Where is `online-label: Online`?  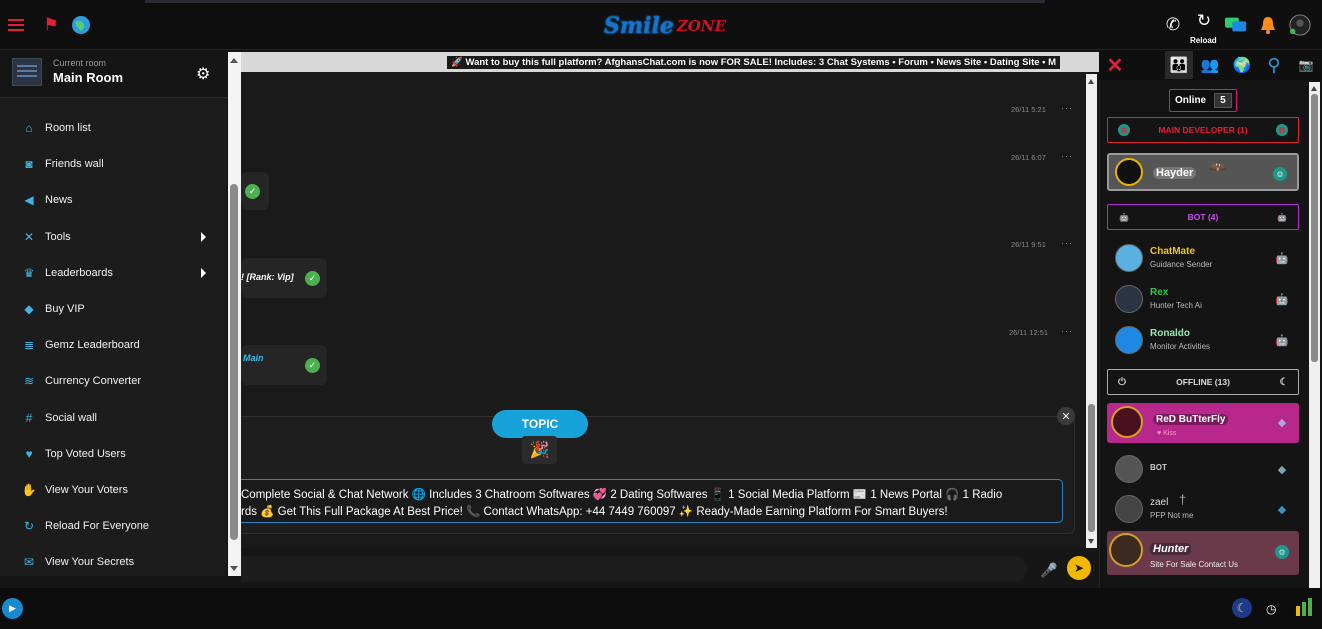 online-label: Online is located at coordinates (1191, 100).